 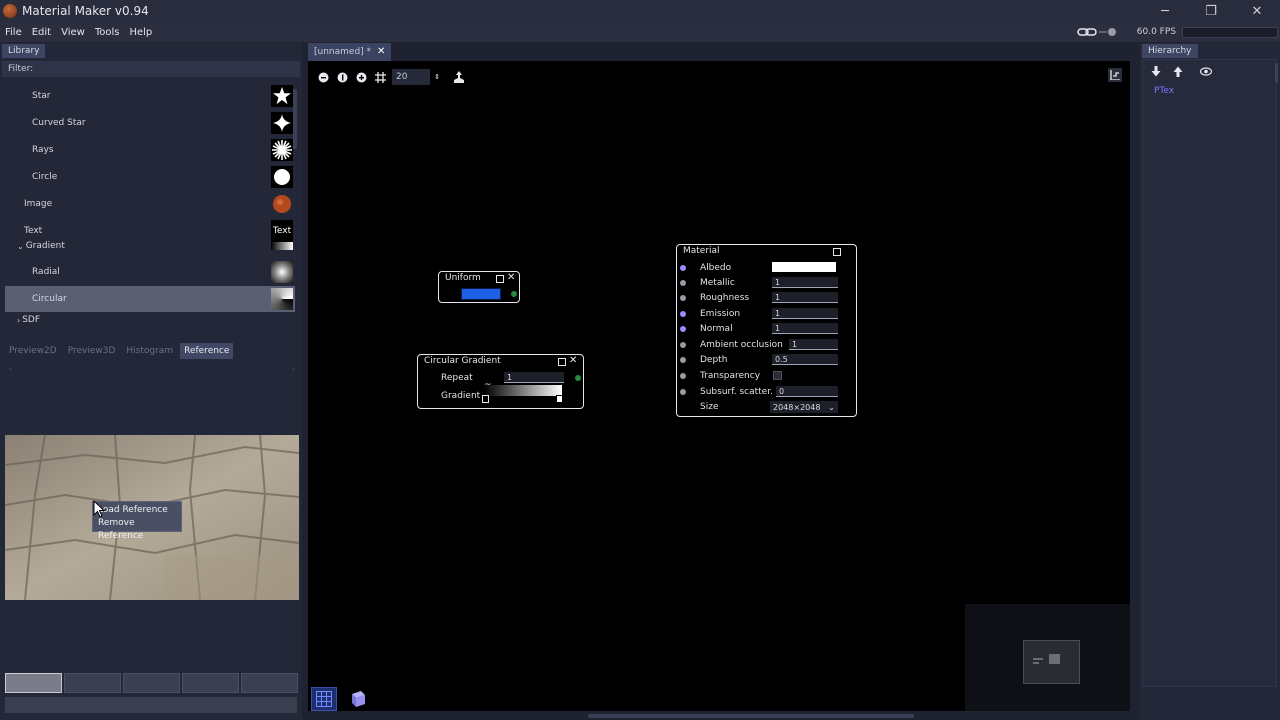 I want to click on gradient-editor, so click(x=523, y=390).